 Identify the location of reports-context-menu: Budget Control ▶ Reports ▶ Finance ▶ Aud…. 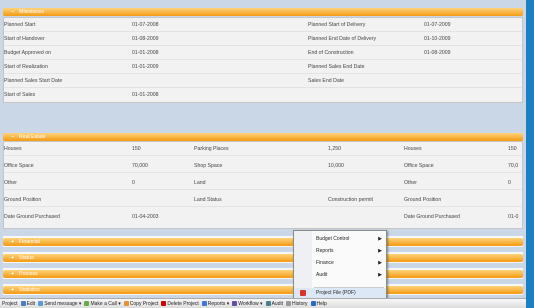
(340, 265).